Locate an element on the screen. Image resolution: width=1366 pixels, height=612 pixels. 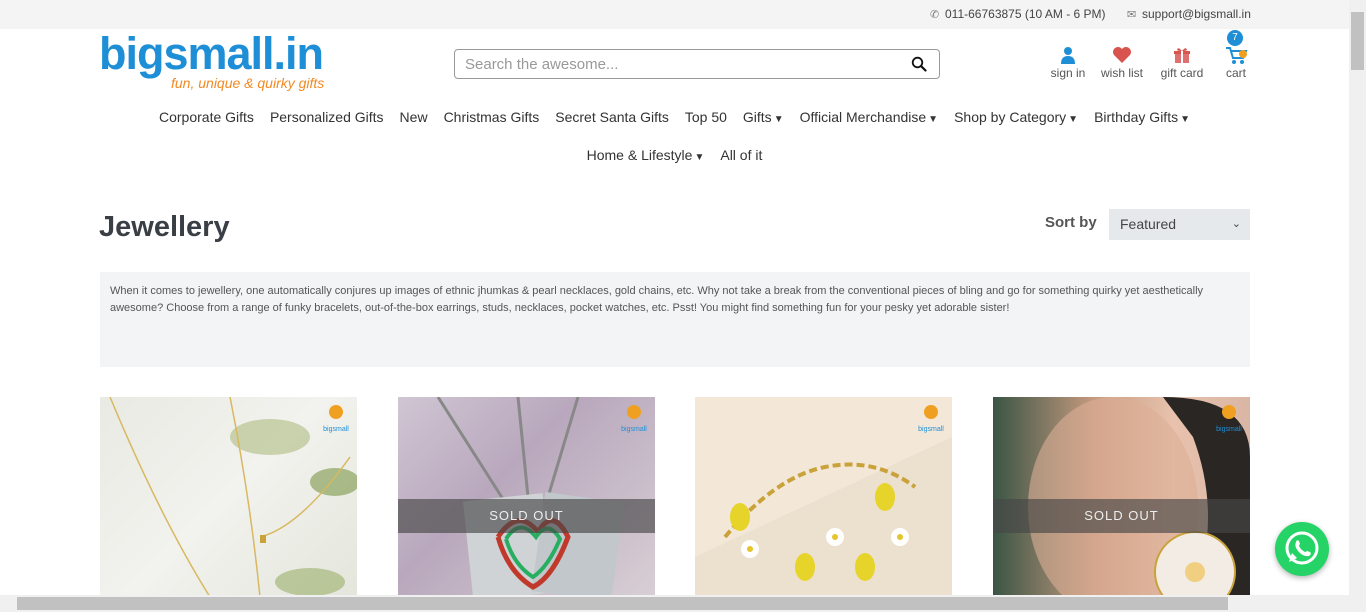
mail-icon: ✉ is located at coordinates (1132, 15).